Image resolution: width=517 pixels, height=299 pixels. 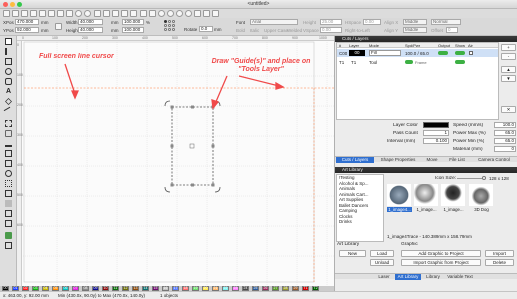 I want to click on height-input: 40.000, so click(x=90, y=30).